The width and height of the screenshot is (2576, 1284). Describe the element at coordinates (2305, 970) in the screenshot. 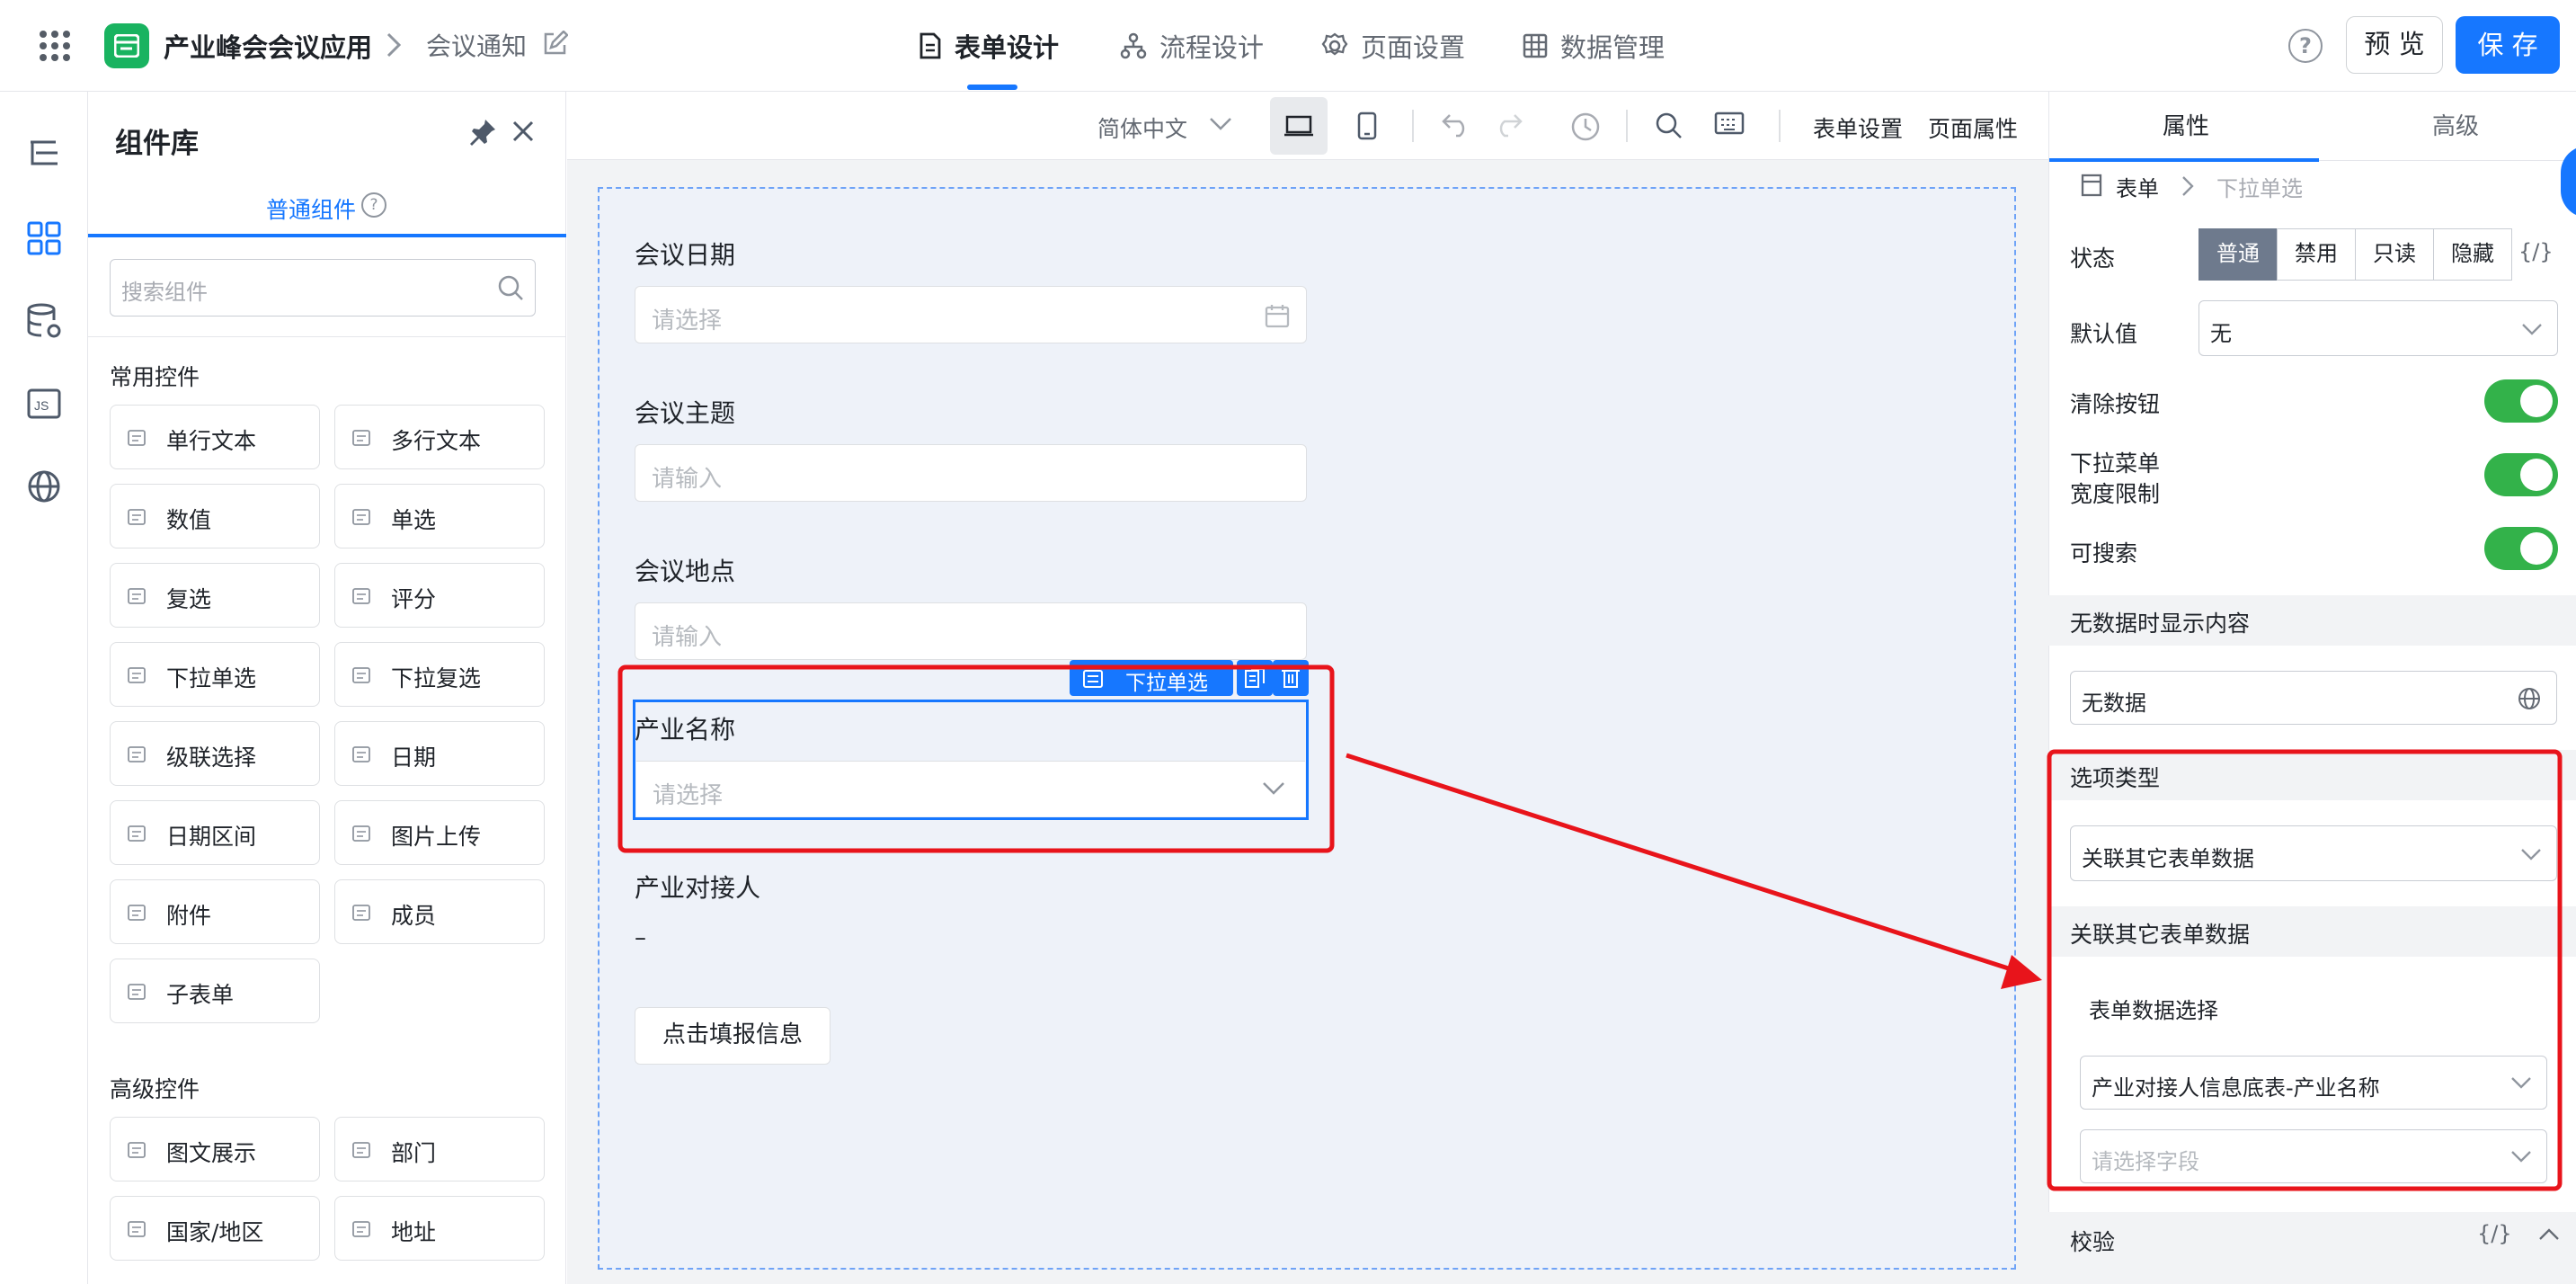

I see `annotation-box-option-settings` at that location.